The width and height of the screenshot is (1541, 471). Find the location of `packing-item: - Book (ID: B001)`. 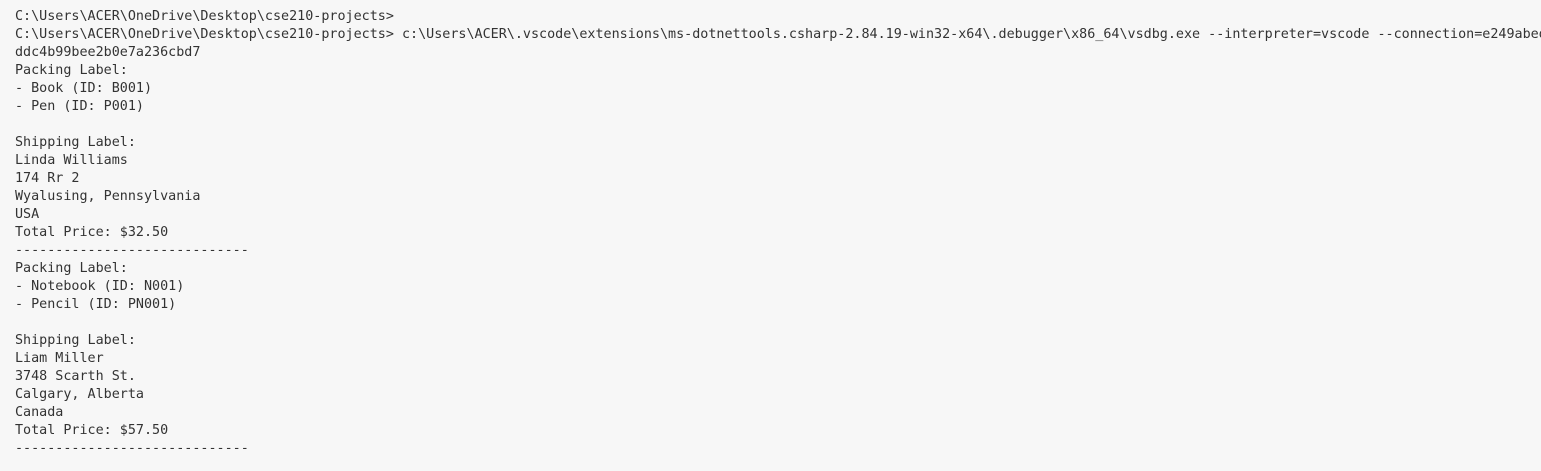

packing-item: - Book (ID: B001) is located at coordinates (84, 88).